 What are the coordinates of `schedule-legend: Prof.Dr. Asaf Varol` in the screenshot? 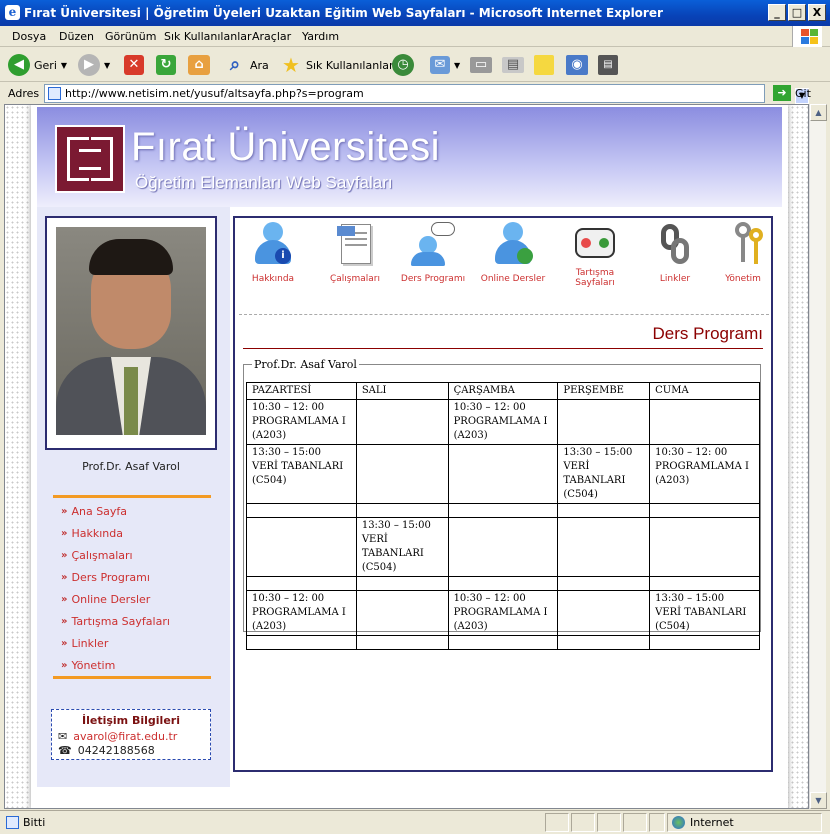 It's located at (305, 364).